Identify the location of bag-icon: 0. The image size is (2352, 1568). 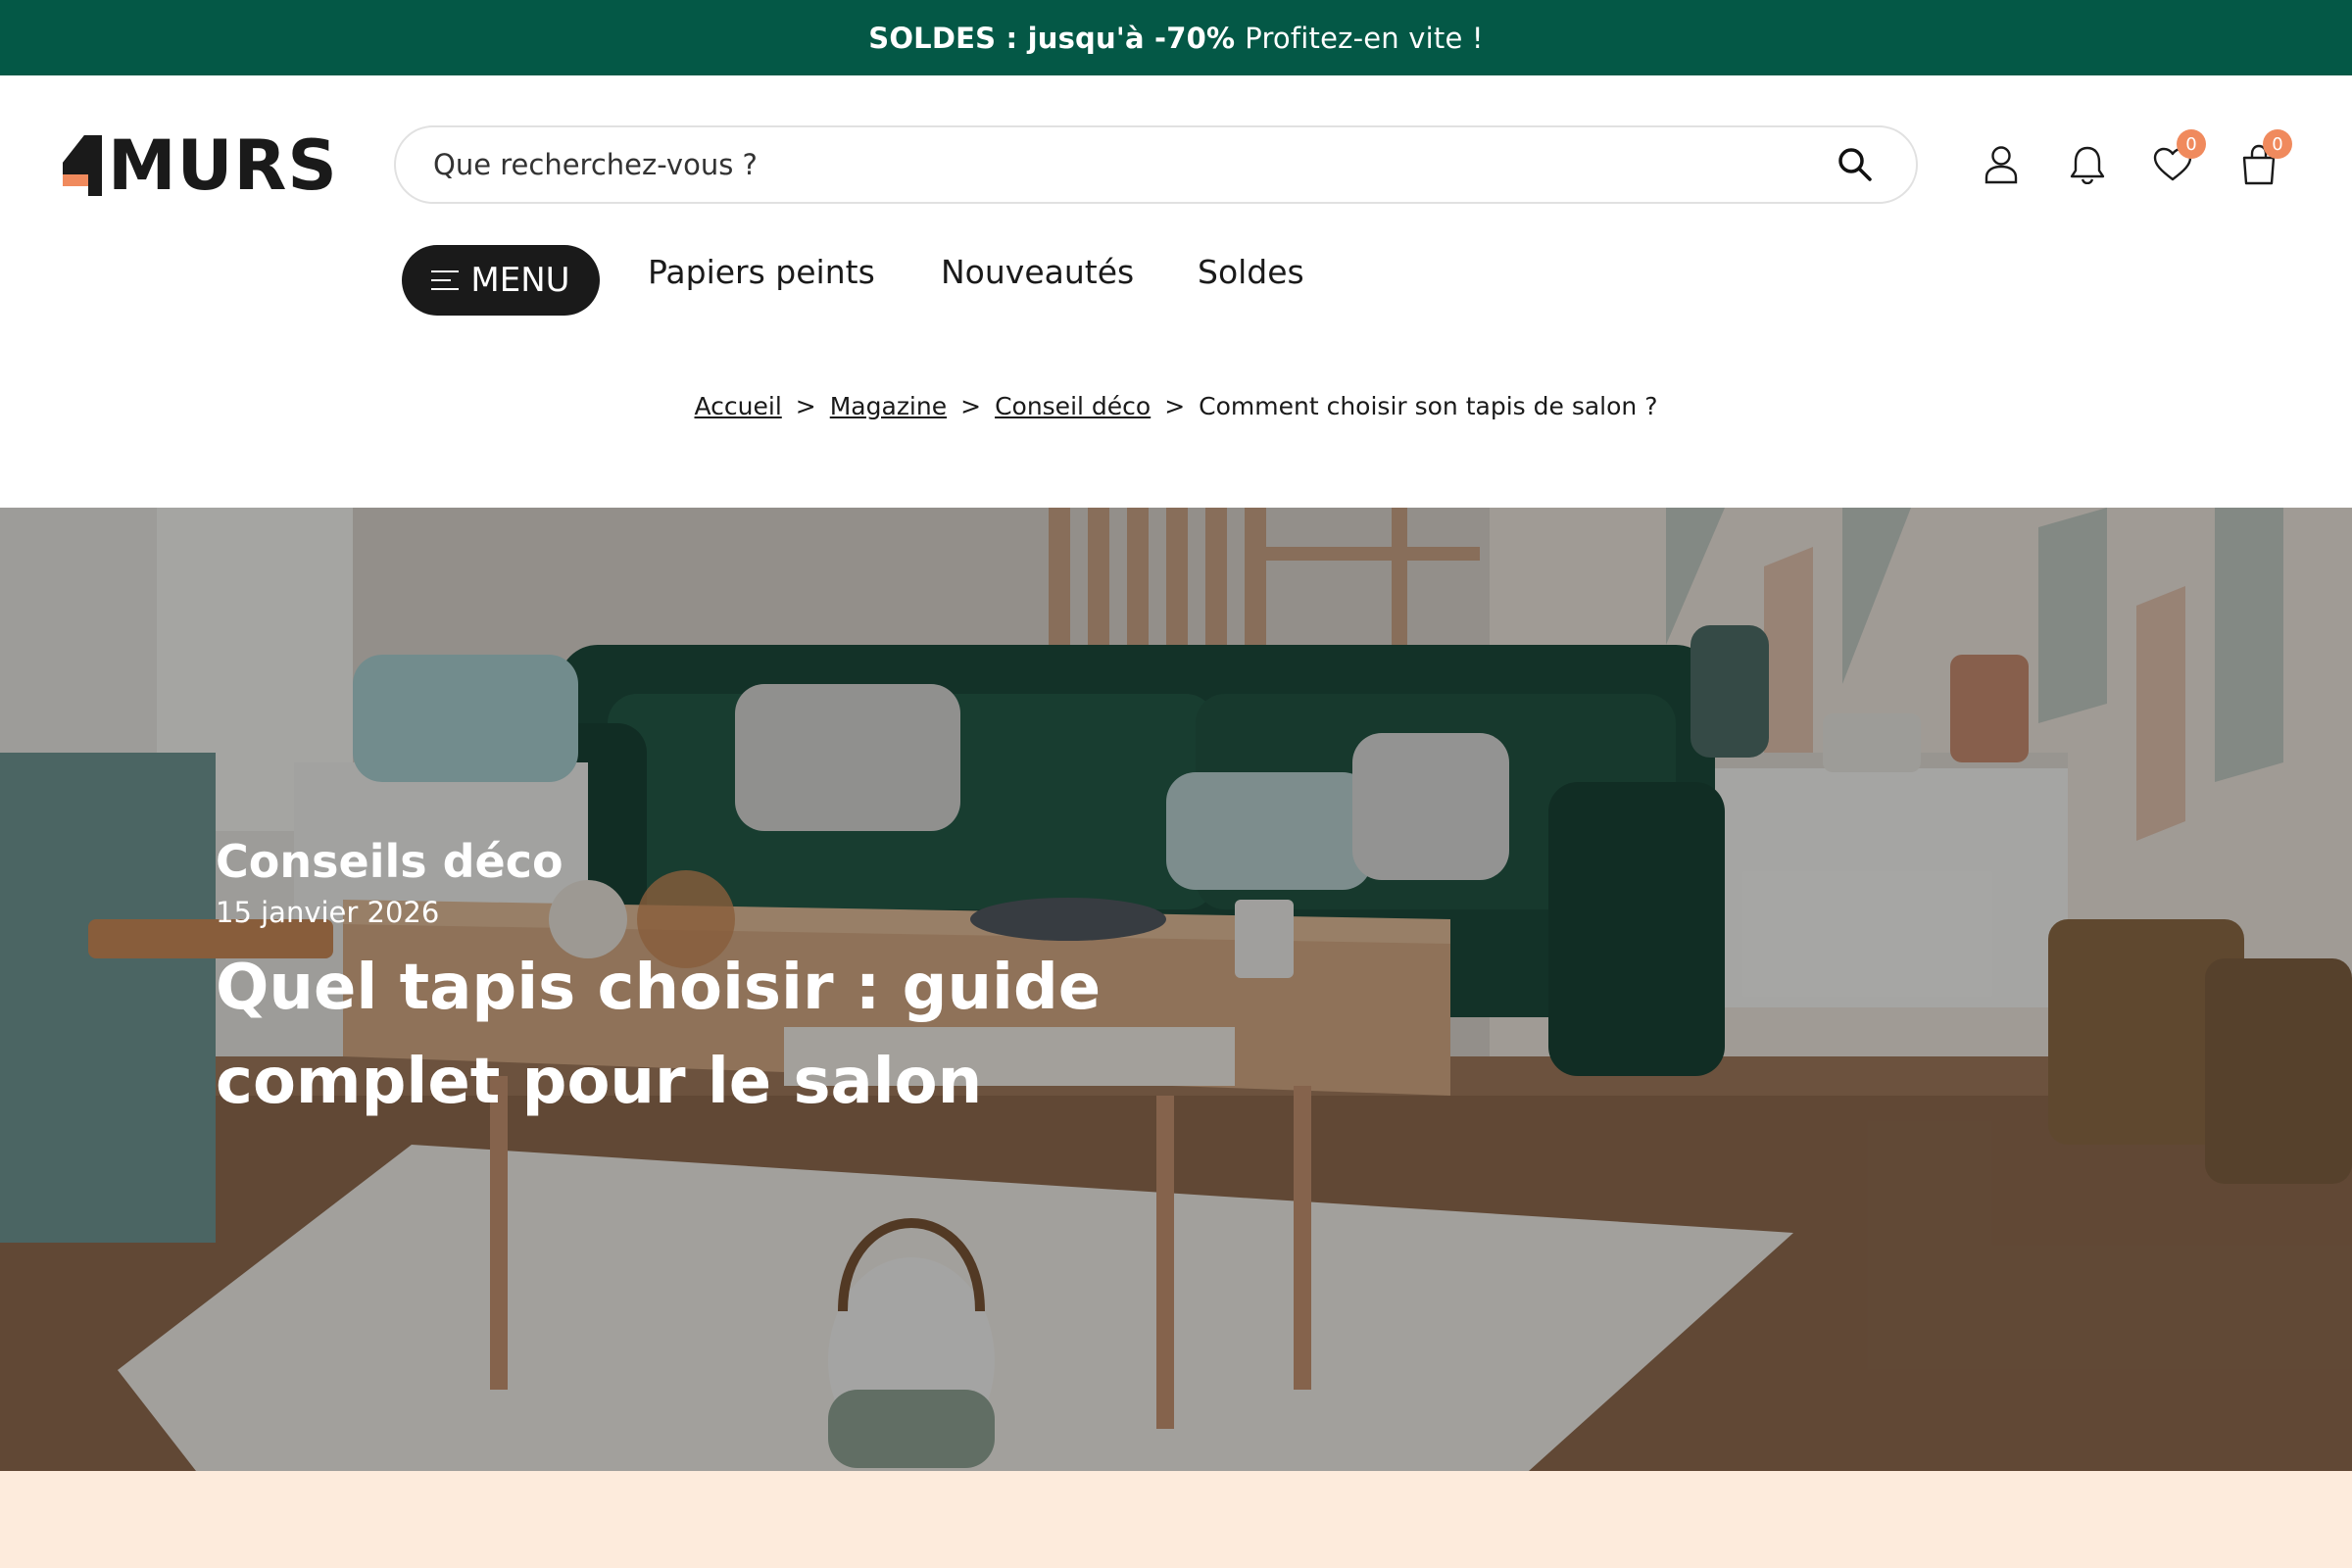
(2261, 160).